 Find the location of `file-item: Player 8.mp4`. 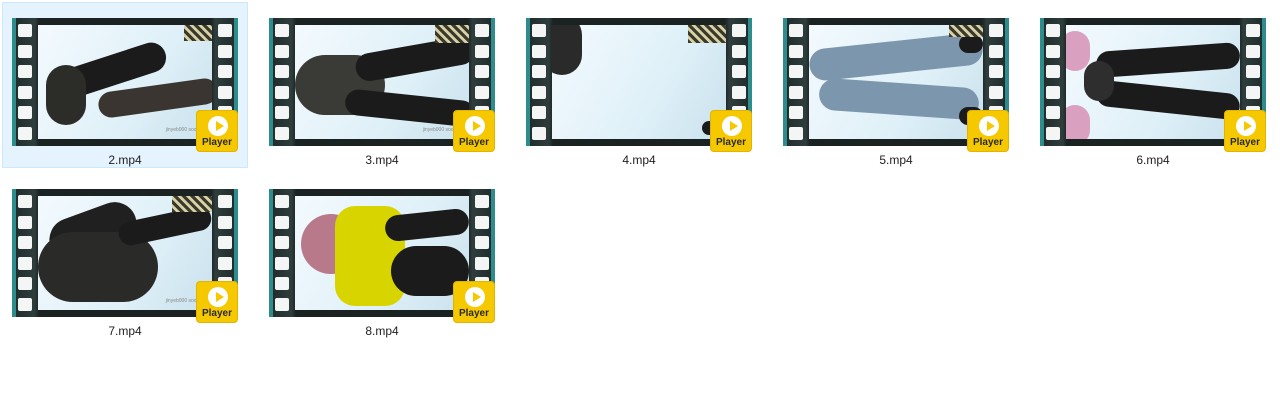

file-item: Player 8.mp4 is located at coordinates (382, 256).